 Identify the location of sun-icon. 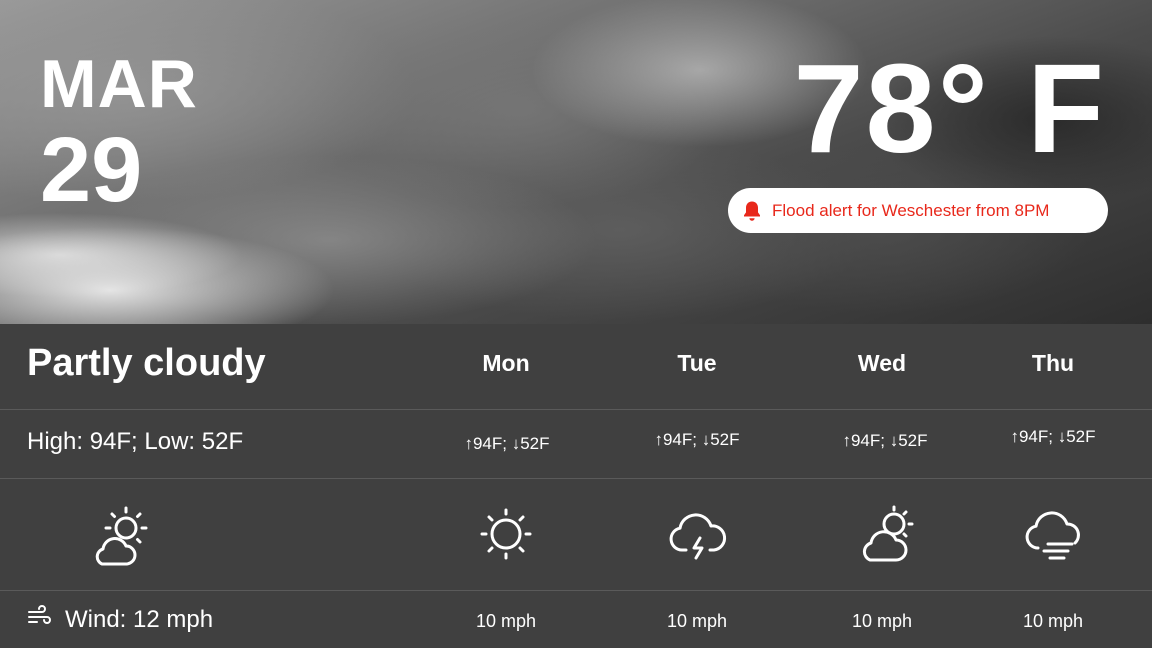
(506, 536).